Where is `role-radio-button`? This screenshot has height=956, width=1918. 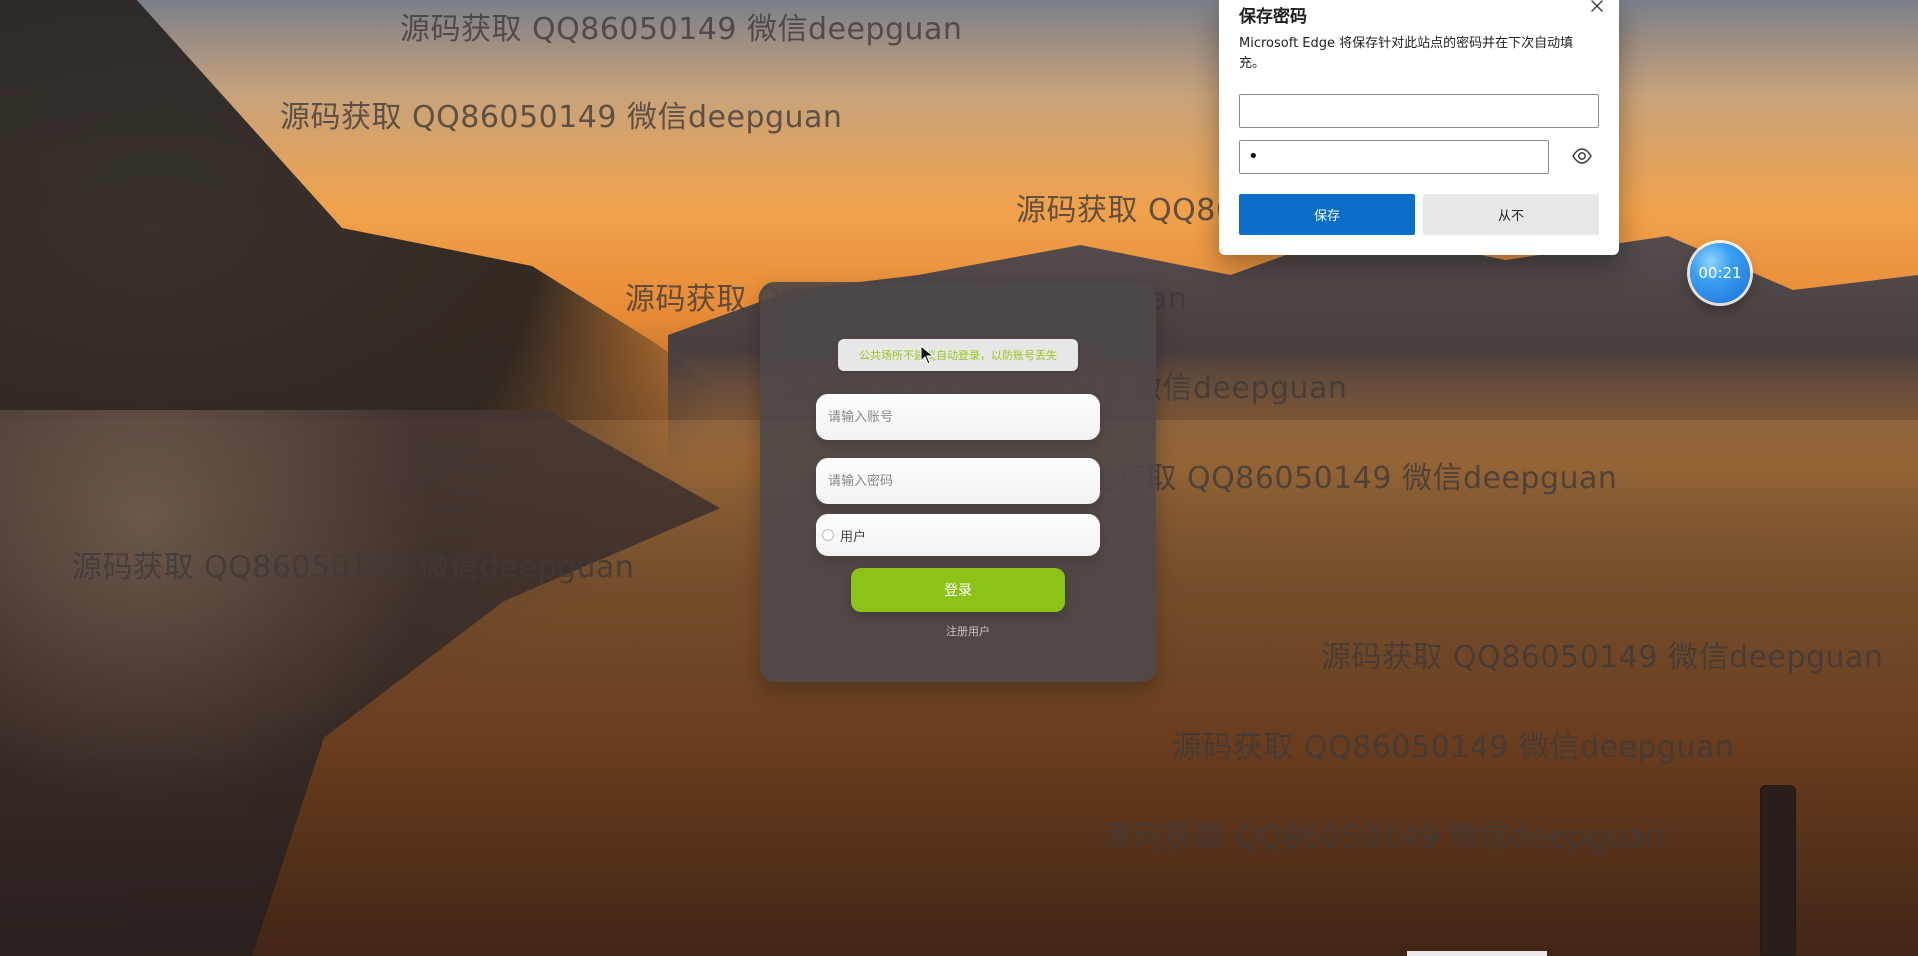
role-radio-button is located at coordinates (828, 535).